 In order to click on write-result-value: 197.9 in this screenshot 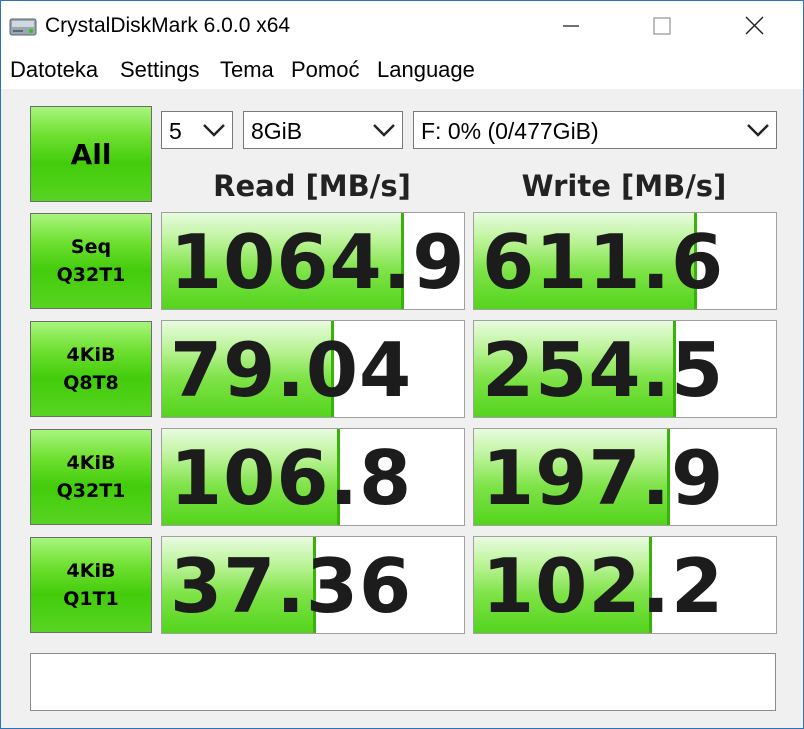, I will do `click(603, 478)`.